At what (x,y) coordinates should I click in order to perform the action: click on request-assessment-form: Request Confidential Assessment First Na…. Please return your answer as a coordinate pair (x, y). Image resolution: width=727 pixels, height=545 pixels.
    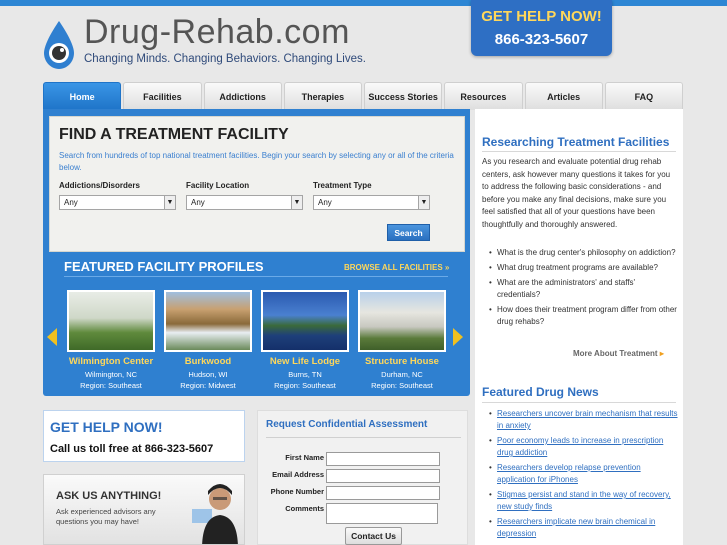
    Looking at the image, I should click on (362, 477).